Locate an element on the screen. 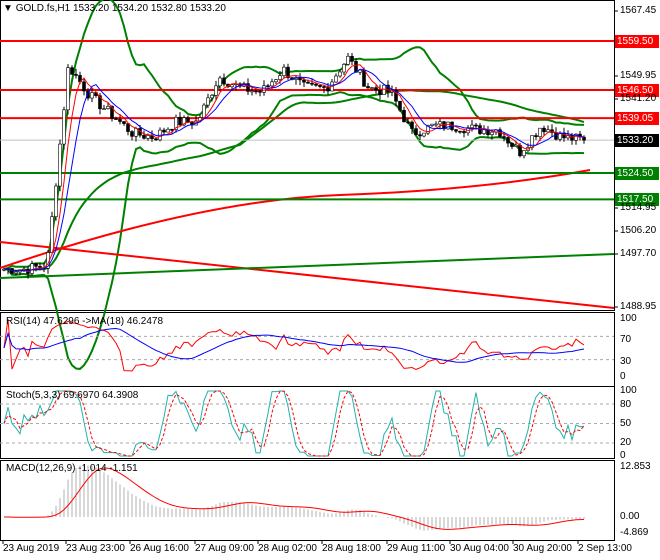 The width and height of the screenshot is (660, 560). price-axis-label: 1567.45 is located at coordinates (638, 10).